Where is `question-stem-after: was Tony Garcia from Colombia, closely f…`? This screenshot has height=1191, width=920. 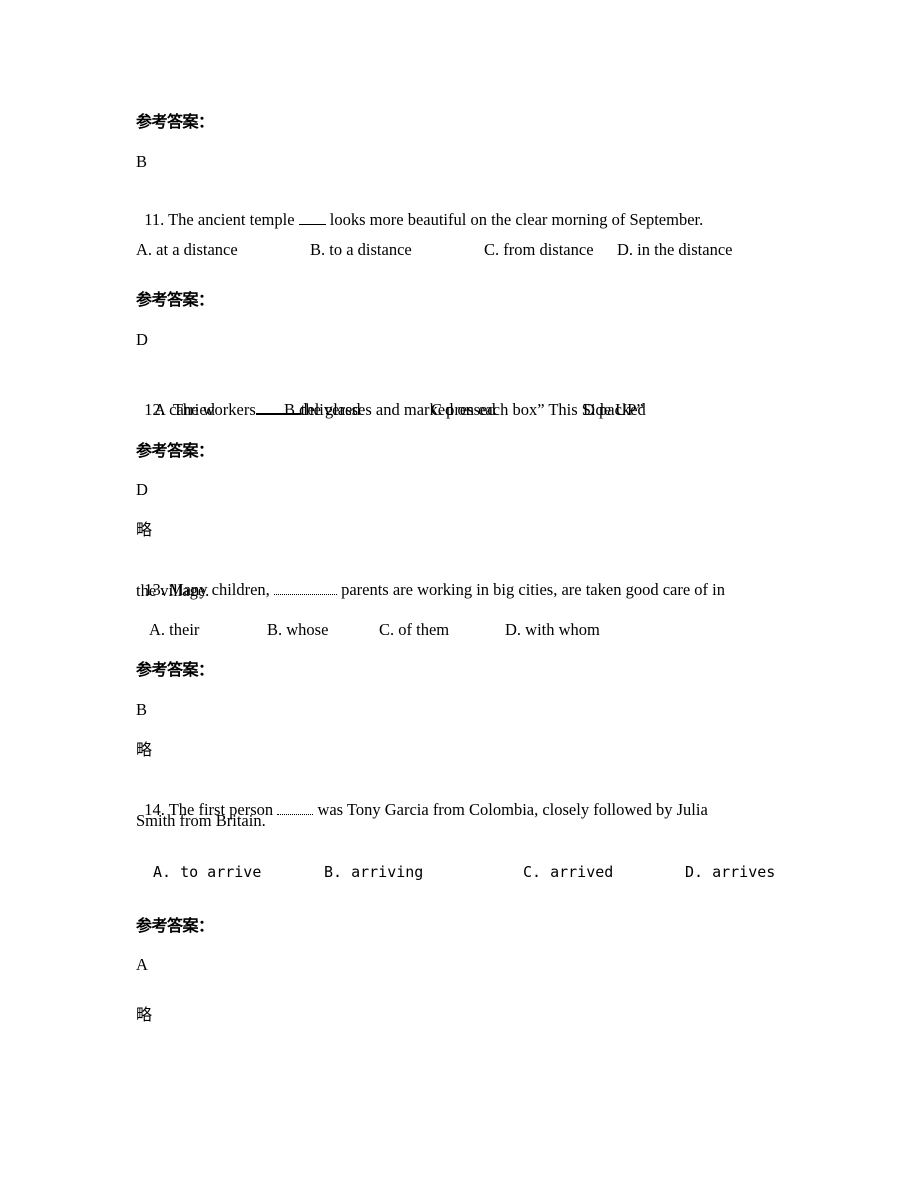
question-stem-after: was Tony Garcia from Colombia, closely f… is located at coordinates (510, 809).